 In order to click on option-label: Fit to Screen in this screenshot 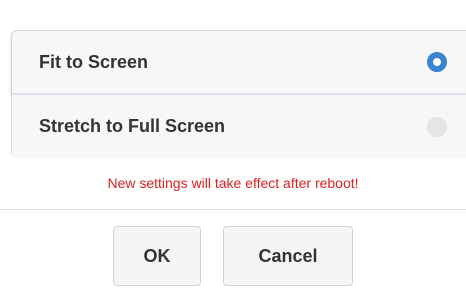, I will do `click(94, 61)`.